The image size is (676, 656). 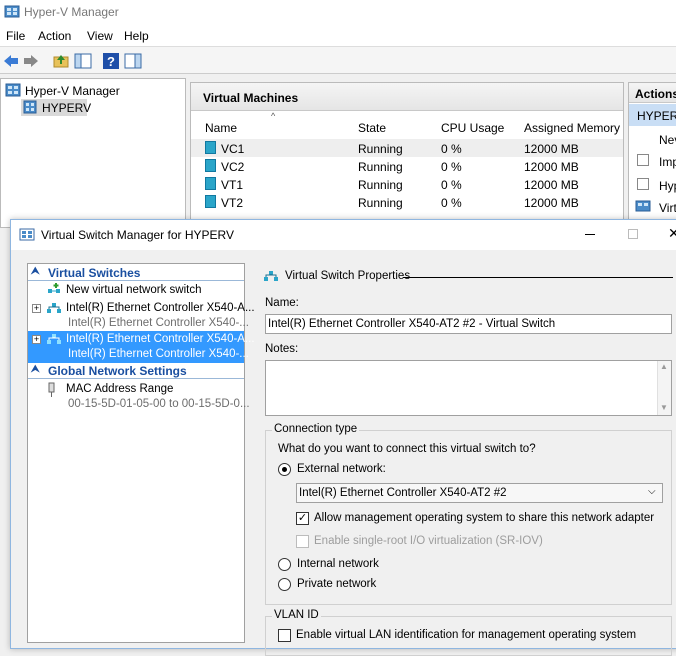 I want to click on settings-page-icon, so click(x=643, y=184).